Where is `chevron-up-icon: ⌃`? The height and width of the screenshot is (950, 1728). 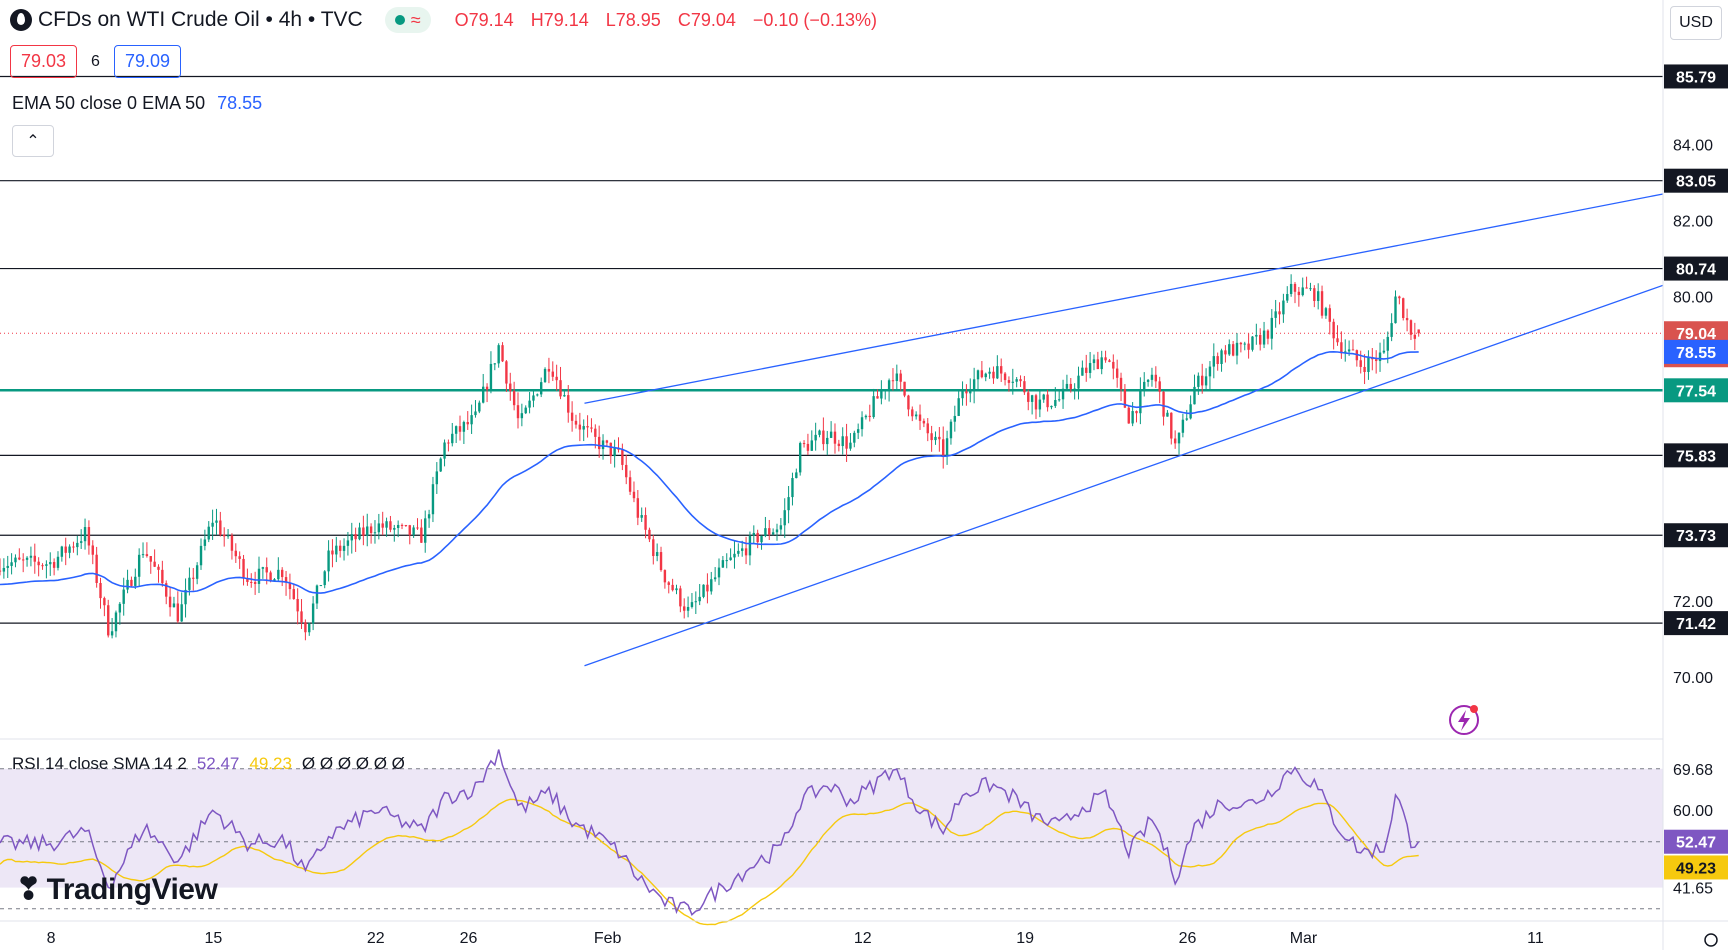 chevron-up-icon: ⌃ is located at coordinates (33, 141).